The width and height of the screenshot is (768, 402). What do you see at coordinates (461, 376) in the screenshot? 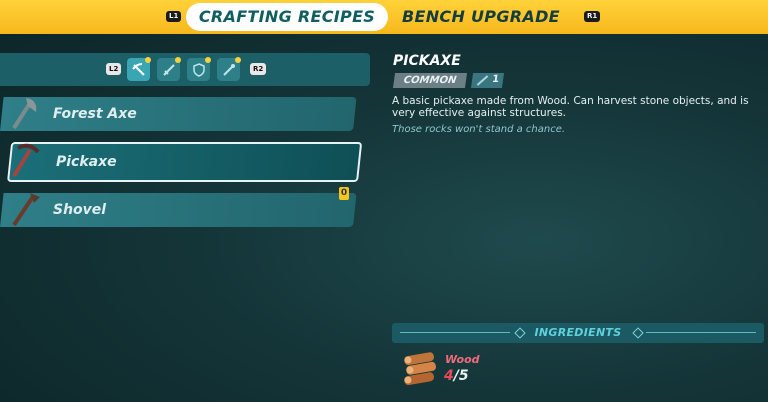
I see `ingredient-need: /5` at bounding box center [461, 376].